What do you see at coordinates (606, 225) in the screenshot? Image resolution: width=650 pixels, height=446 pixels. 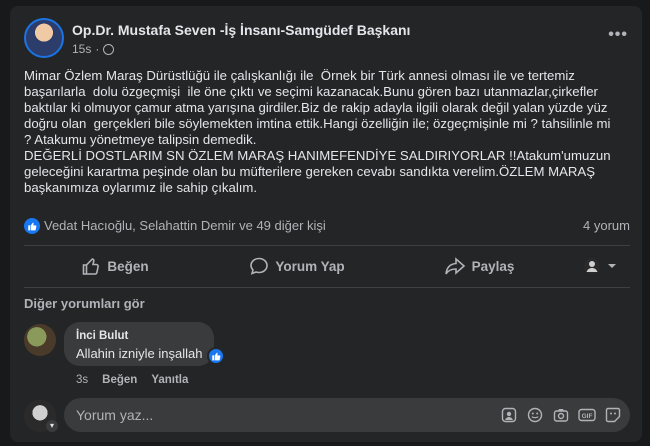 I see `comments-count: 4 yorum` at bounding box center [606, 225].